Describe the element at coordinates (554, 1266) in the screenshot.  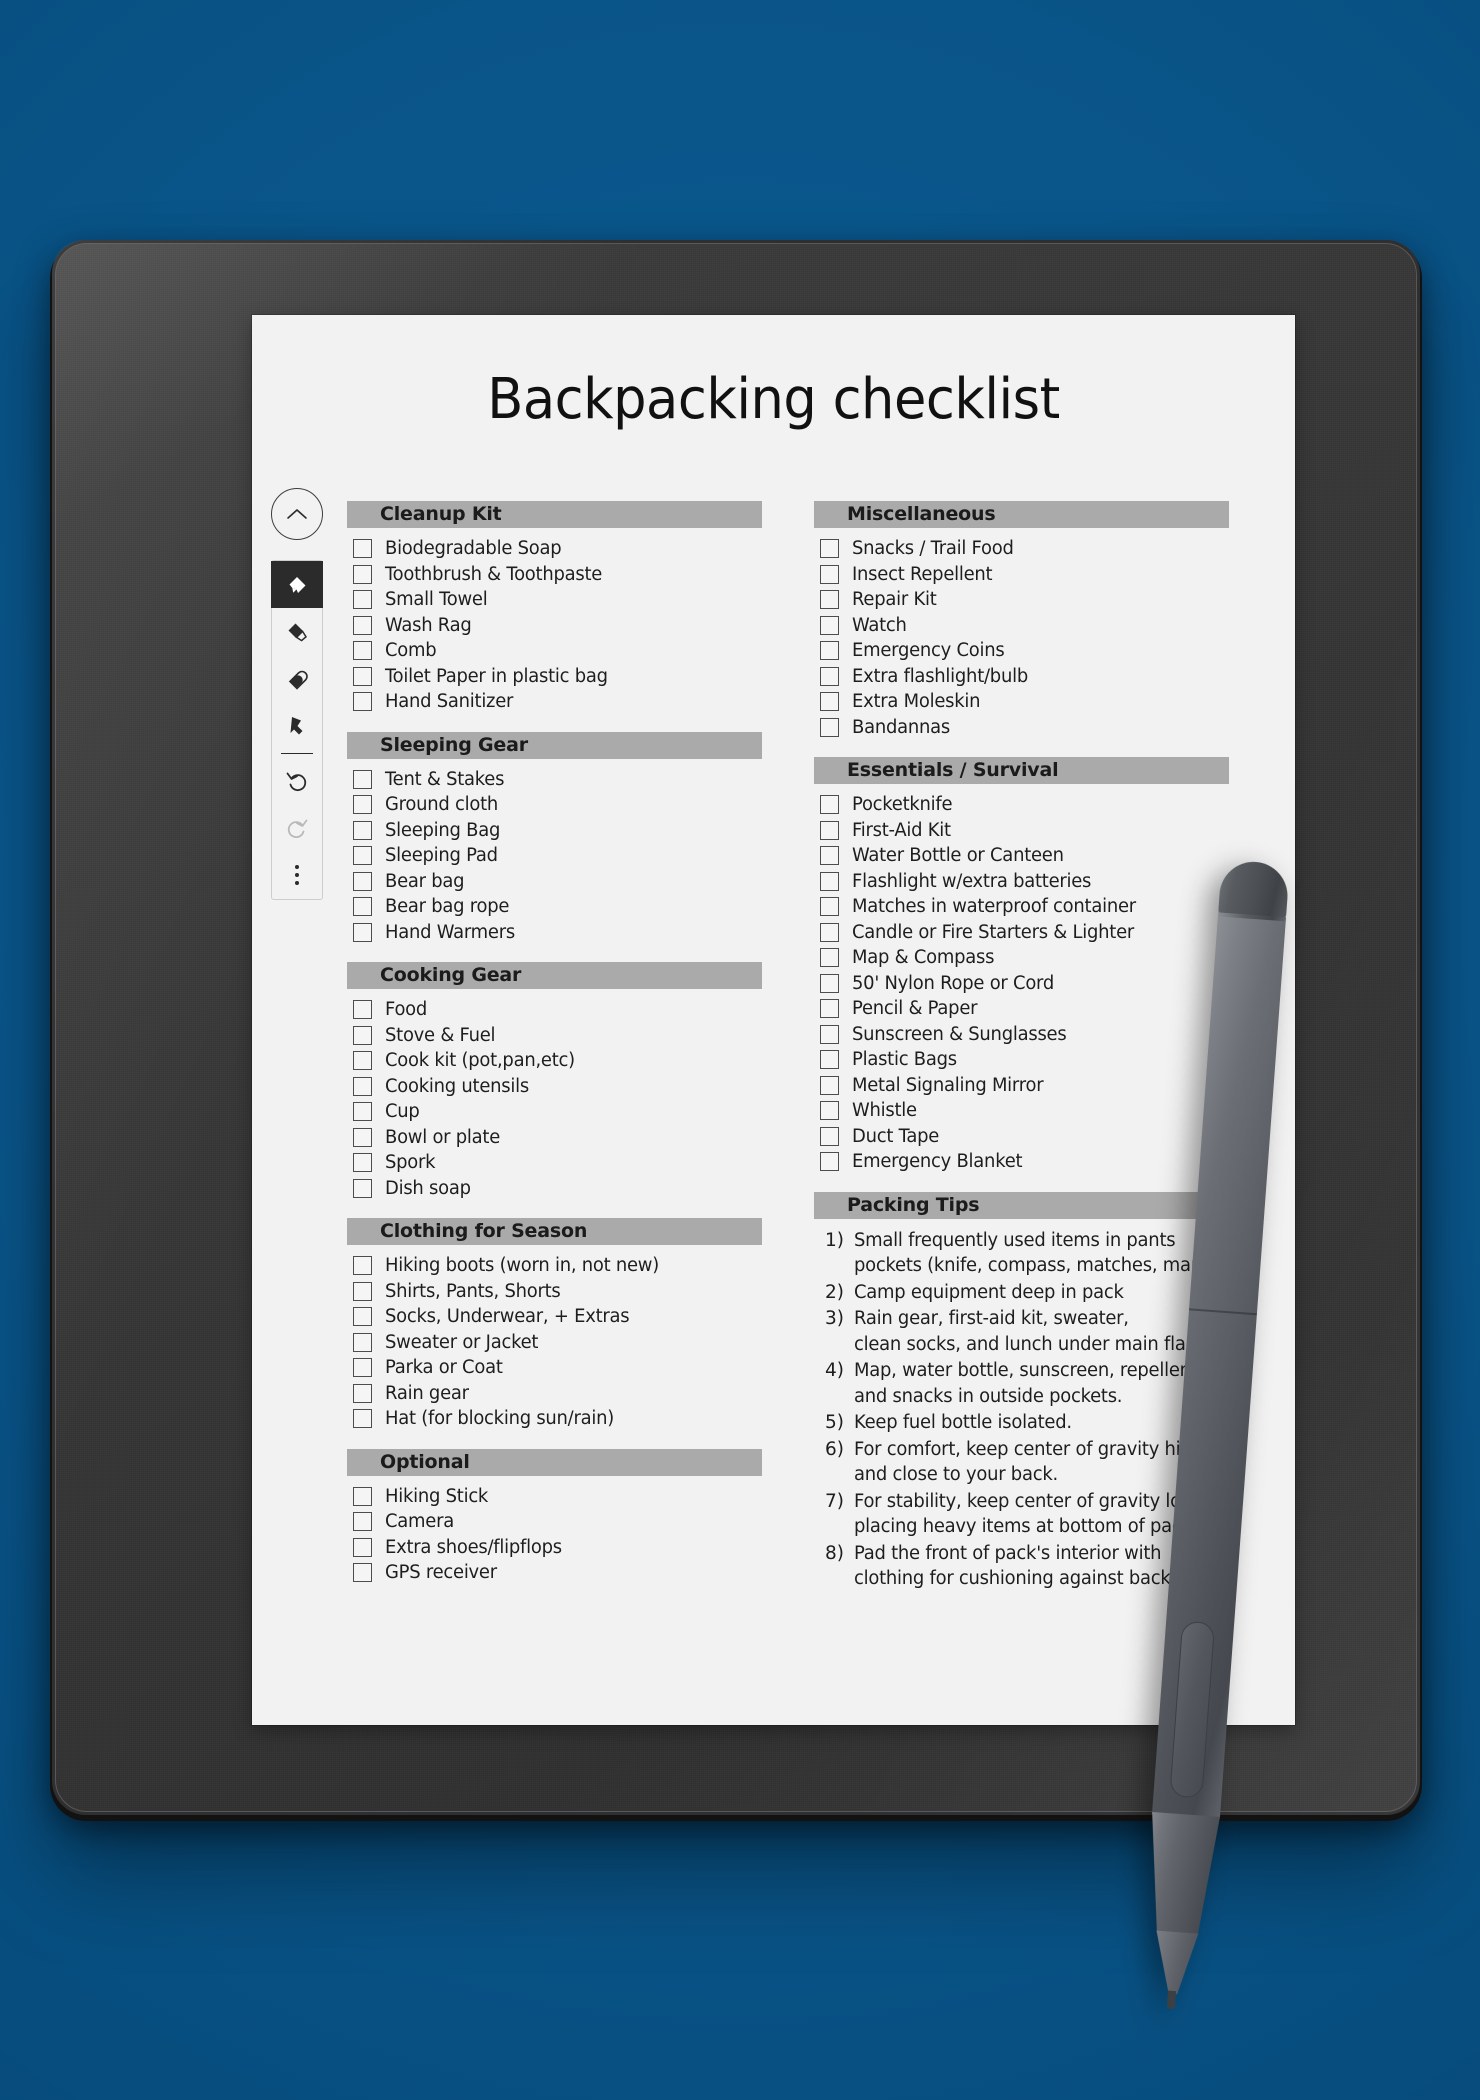
I see `checklist-row: Hiking boots (worn in, not new)` at that location.